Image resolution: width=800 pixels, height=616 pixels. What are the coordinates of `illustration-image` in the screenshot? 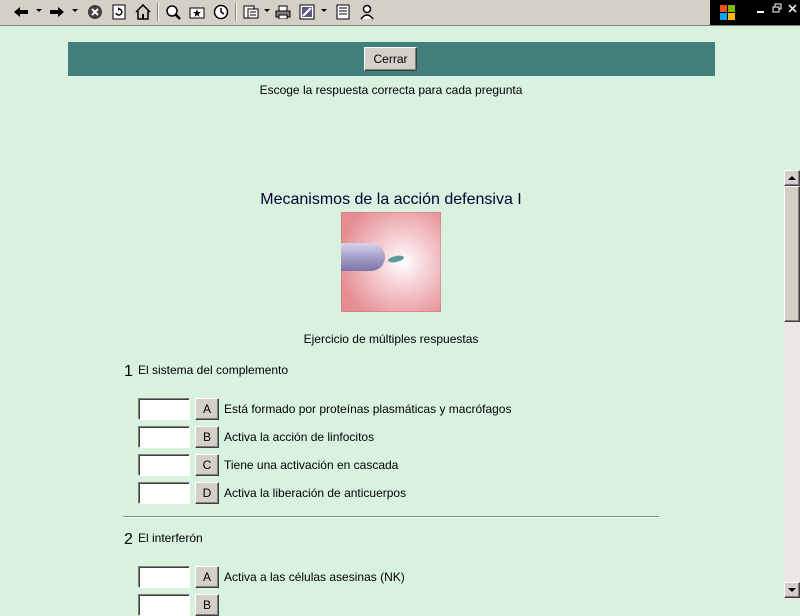 It's located at (391, 262).